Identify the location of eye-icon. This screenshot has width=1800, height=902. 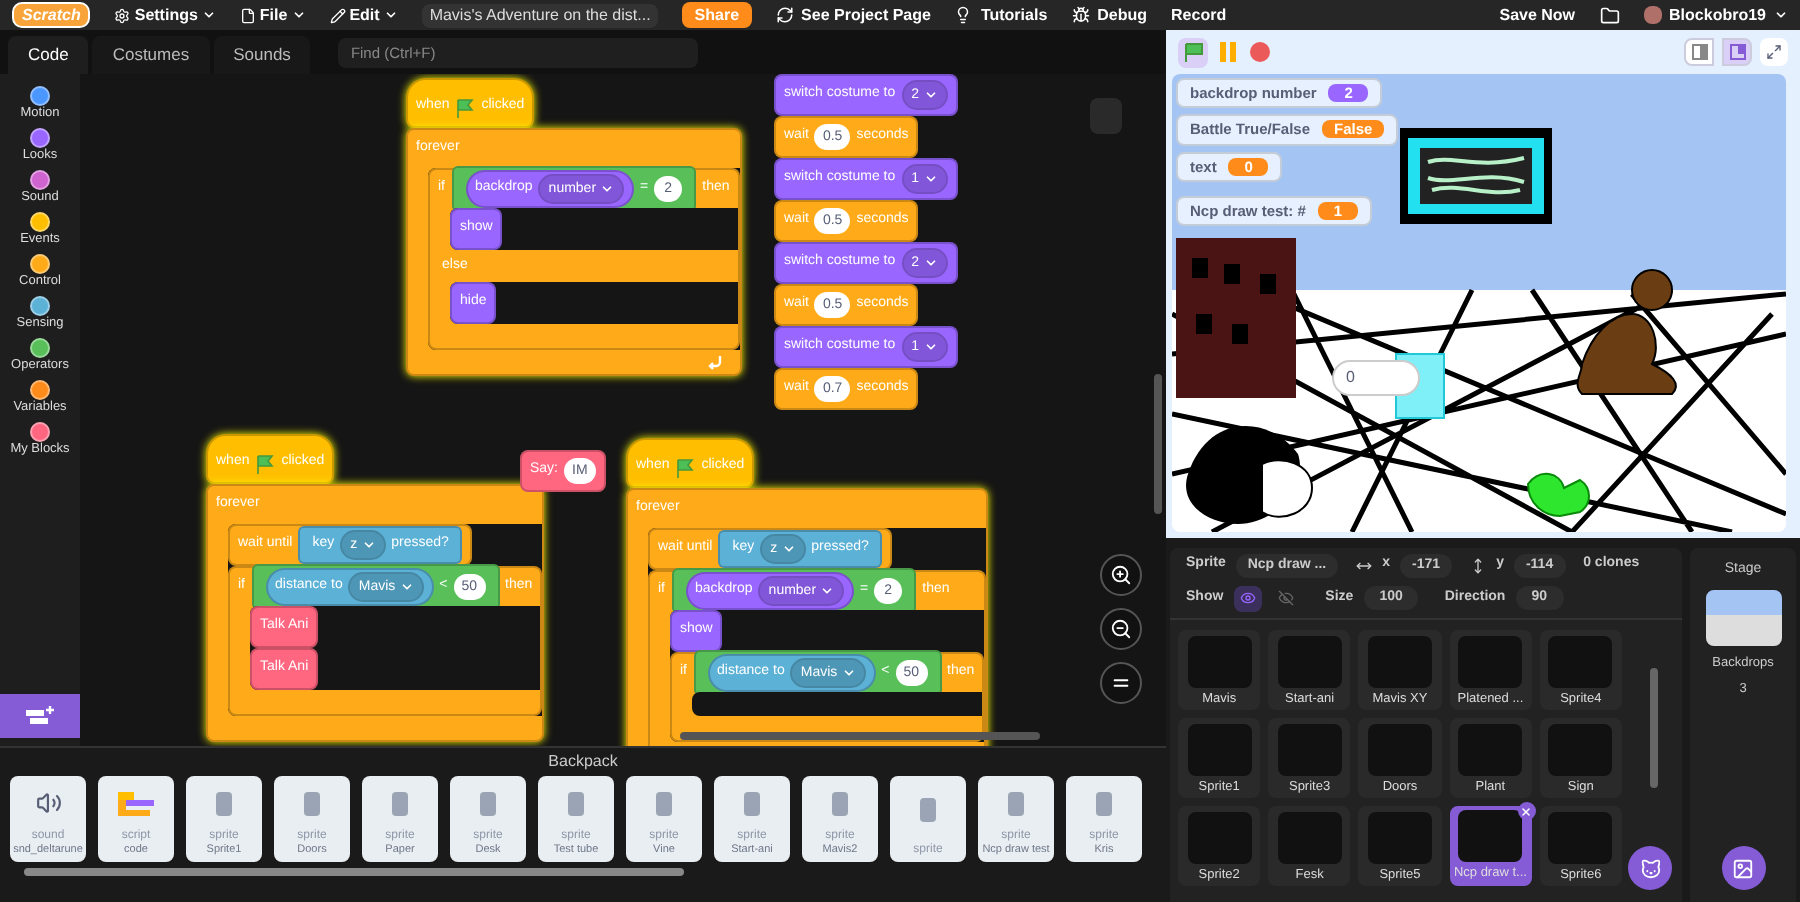
(1247, 598).